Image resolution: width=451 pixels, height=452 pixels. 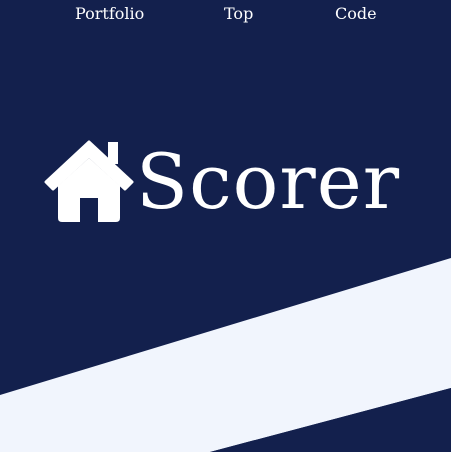 What do you see at coordinates (109, 14) in the screenshot?
I see `nav-portfolio-link: Portfolio` at bounding box center [109, 14].